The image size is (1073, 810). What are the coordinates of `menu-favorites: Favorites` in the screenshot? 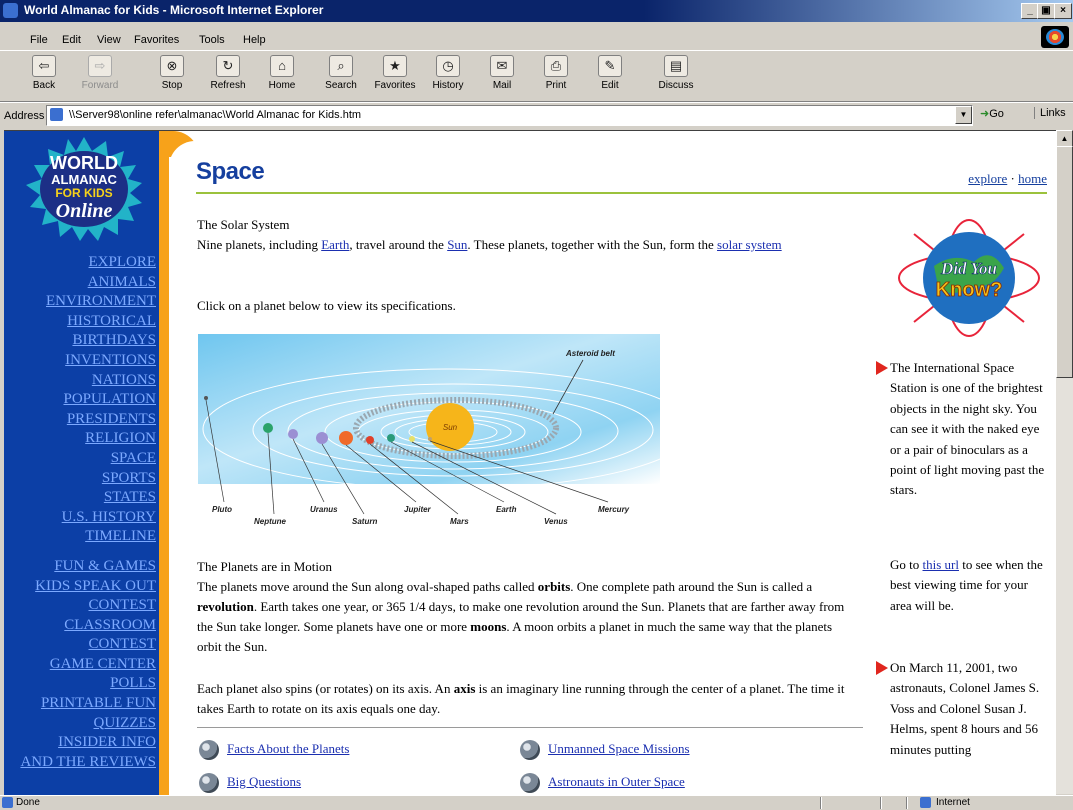 It's located at (156, 40).